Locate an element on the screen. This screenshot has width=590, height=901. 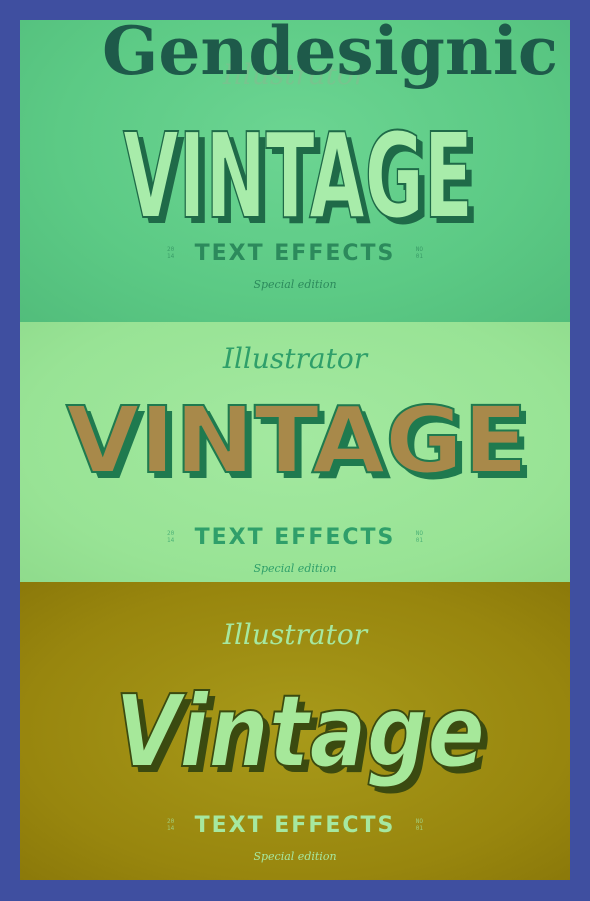
watermark-title: Gendesignic is located at coordinates (330, 51).